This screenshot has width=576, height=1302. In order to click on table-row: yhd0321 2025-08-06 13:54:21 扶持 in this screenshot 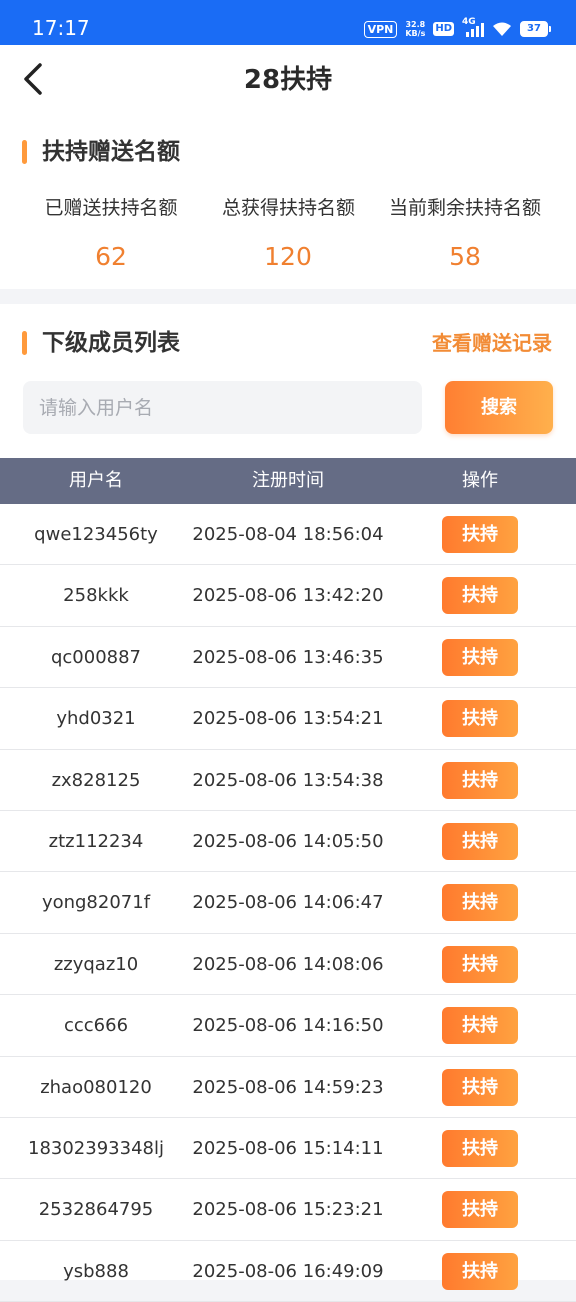, I will do `click(288, 719)`.